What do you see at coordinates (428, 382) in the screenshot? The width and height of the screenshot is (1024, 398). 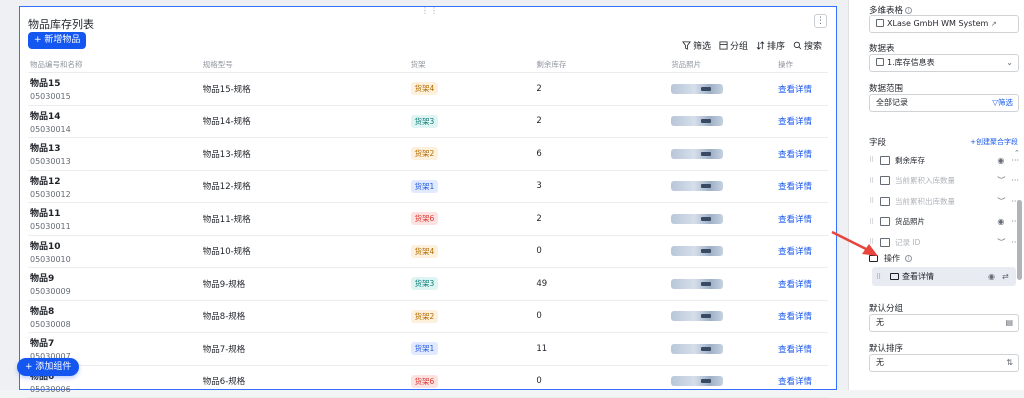 I see `table-row: 物品6 05030006 物品6-规格 货架6 0 查看详情` at bounding box center [428, 382].